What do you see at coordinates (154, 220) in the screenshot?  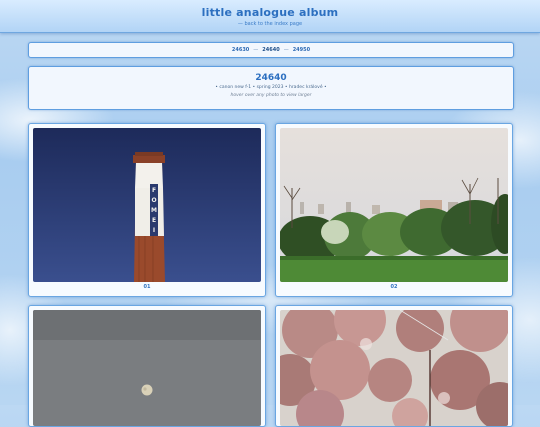 I see `chimney-letter-e: E` at bounding box center [154, 220].